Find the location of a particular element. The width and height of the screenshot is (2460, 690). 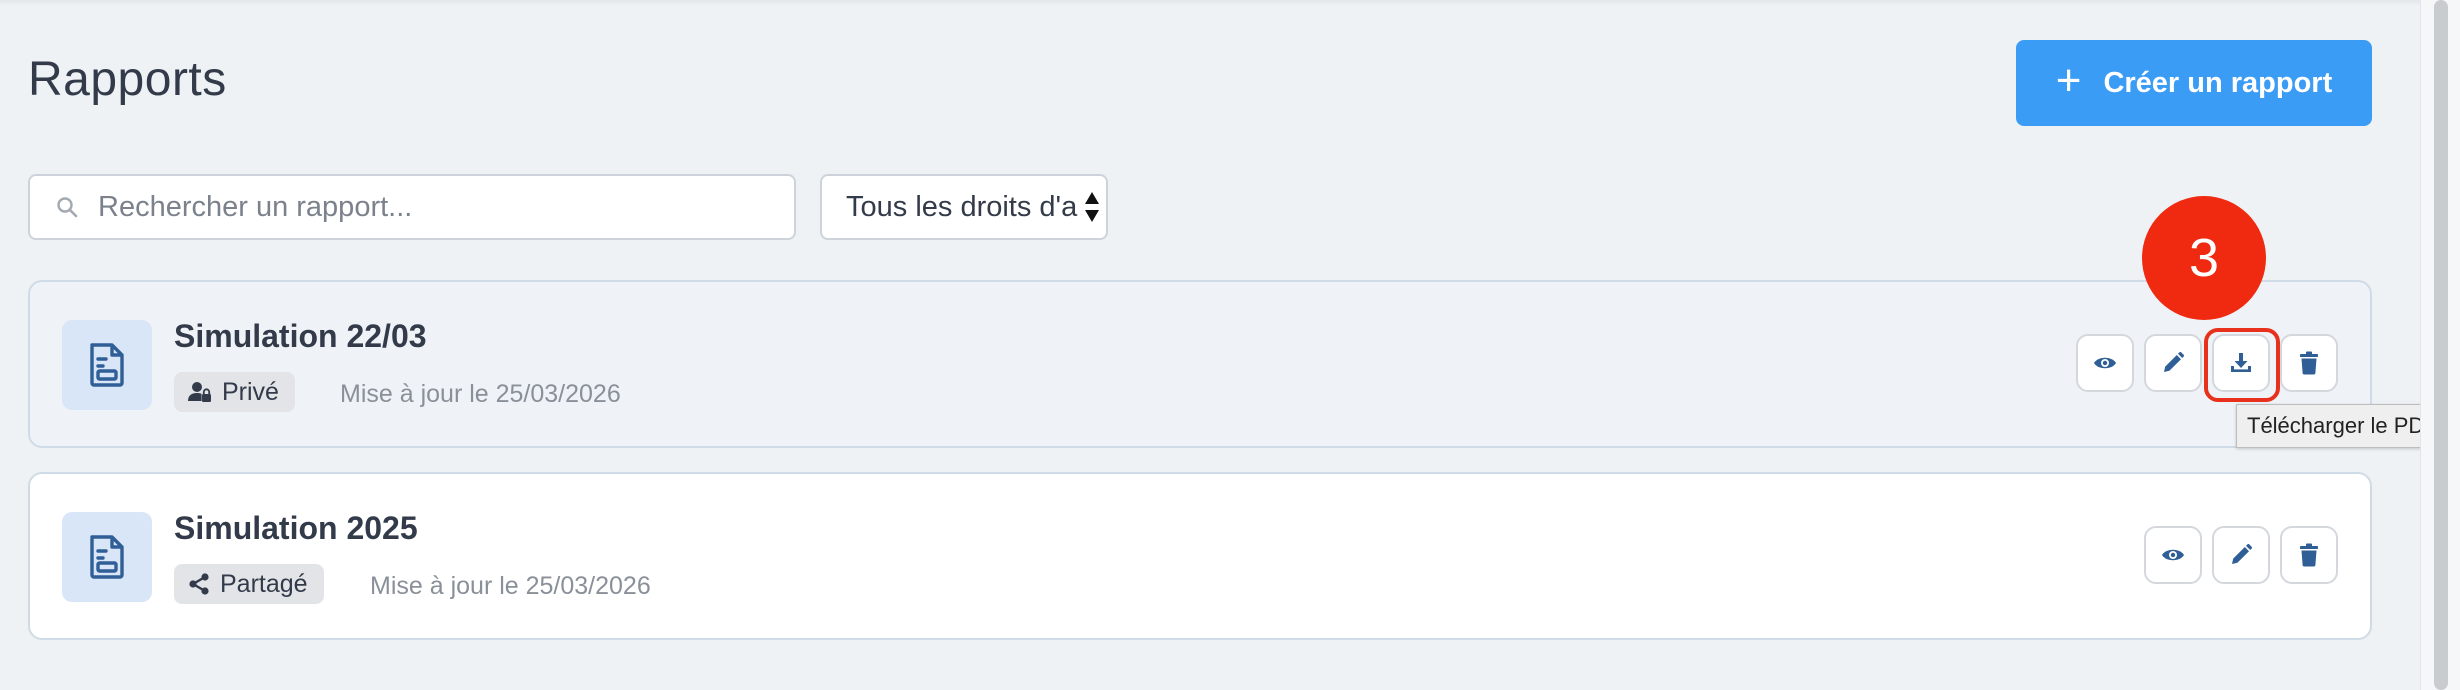

search-input is located at coordinates (428, 207).